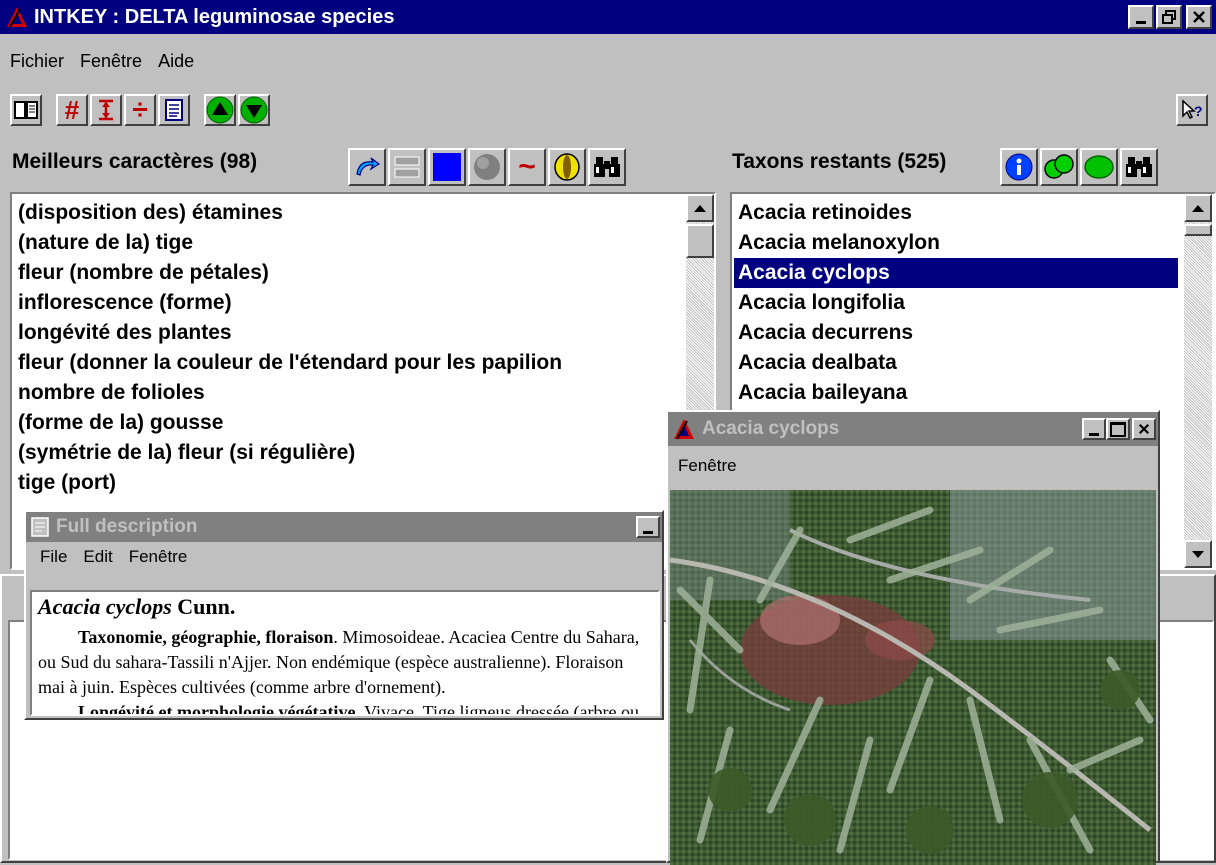  What do you see at coordinates (40, 527) in the screenshot?
I see `document-window-icon` at bounding box center [40, 527].